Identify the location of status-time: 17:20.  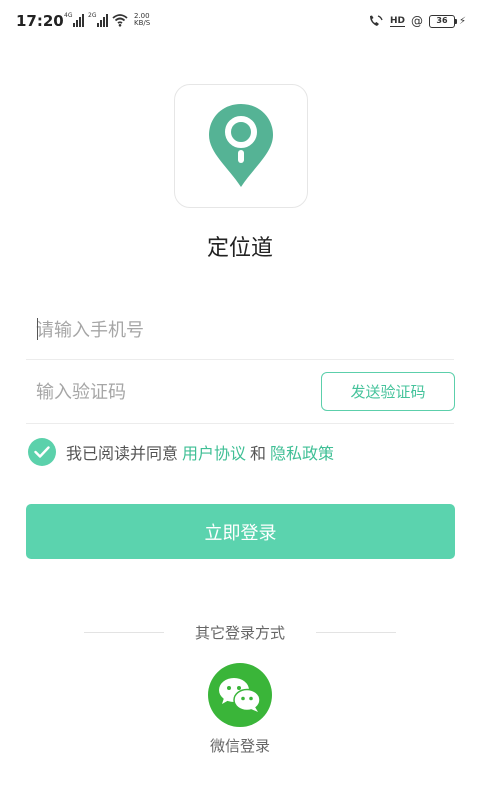
(40, 21).